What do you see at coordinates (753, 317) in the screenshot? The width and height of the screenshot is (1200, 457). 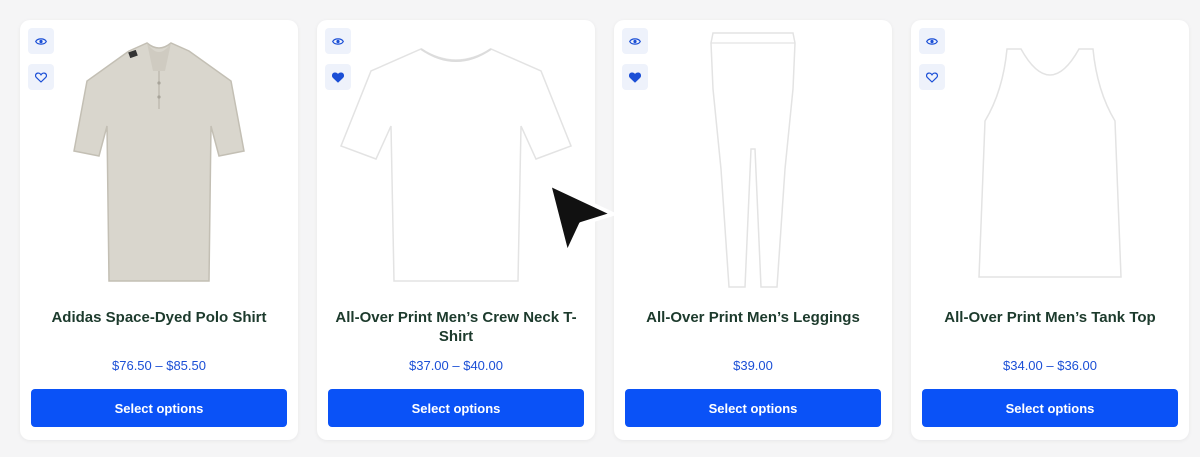 I see `product-title: All-Over Print Men’s Leggings` at bounding box center [753, 317].